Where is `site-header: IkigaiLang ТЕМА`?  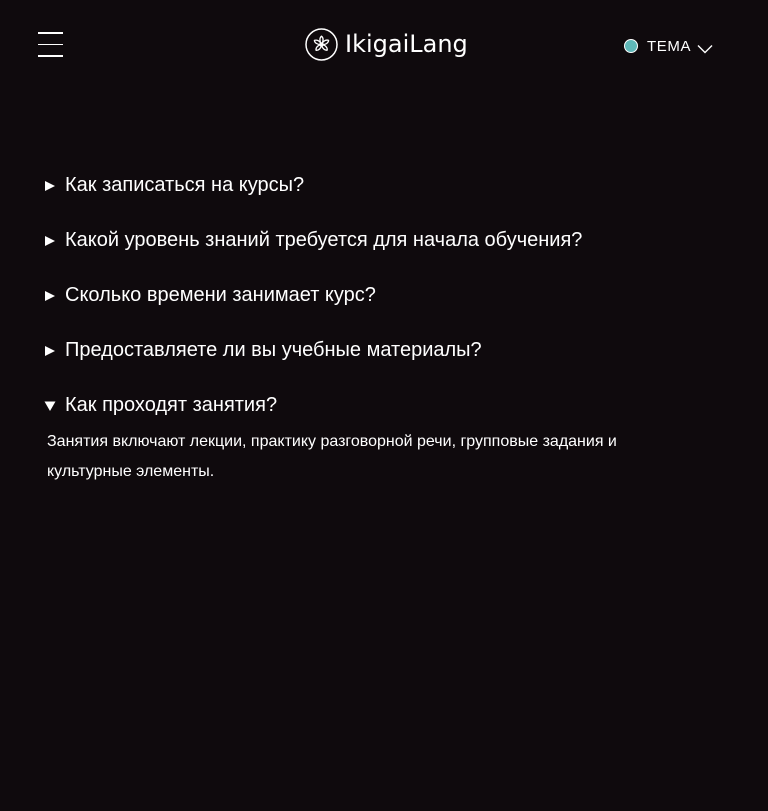
site-header: IkigaiLang ТЕМА is located at coordinates (384, 45).